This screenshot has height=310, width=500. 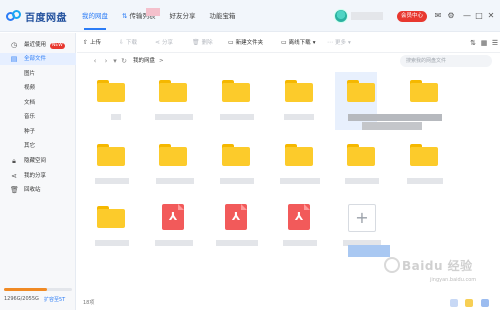 What do you see at coordinates (124, 61) in the screenshot?
I see `refresh-icon: ↻` at bounding box center [124, 61].